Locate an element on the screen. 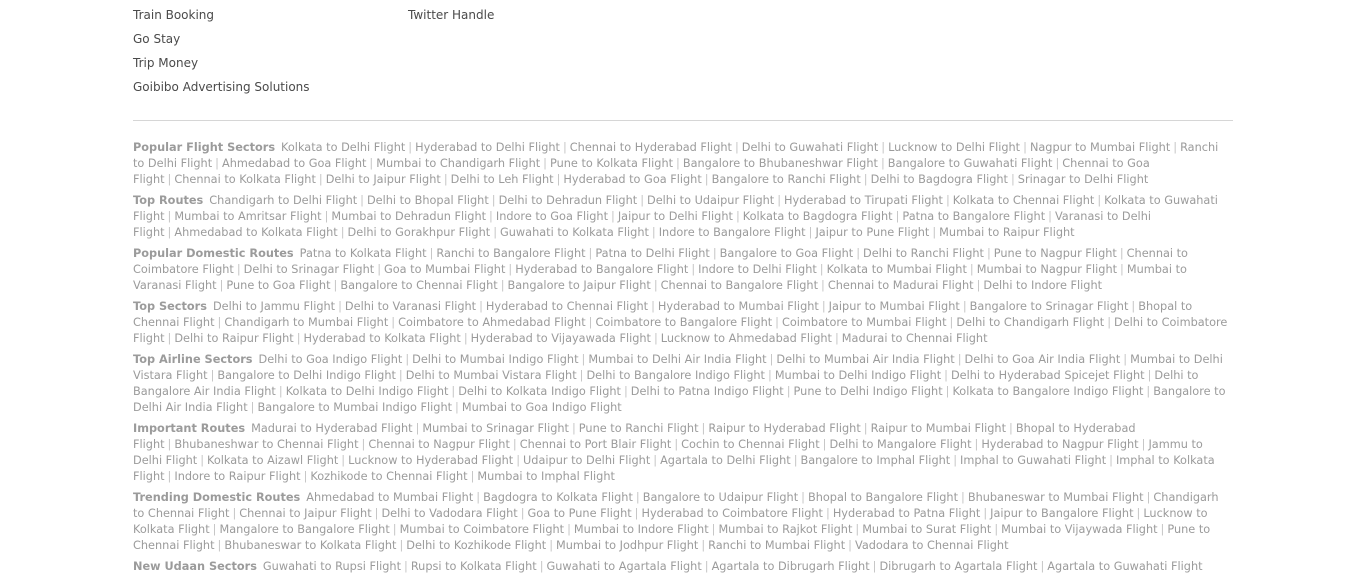 The height and width of the screenshot is (581, 1366). route-link: Pune to Nagpur Flight is located at coordinates (1055, 253).